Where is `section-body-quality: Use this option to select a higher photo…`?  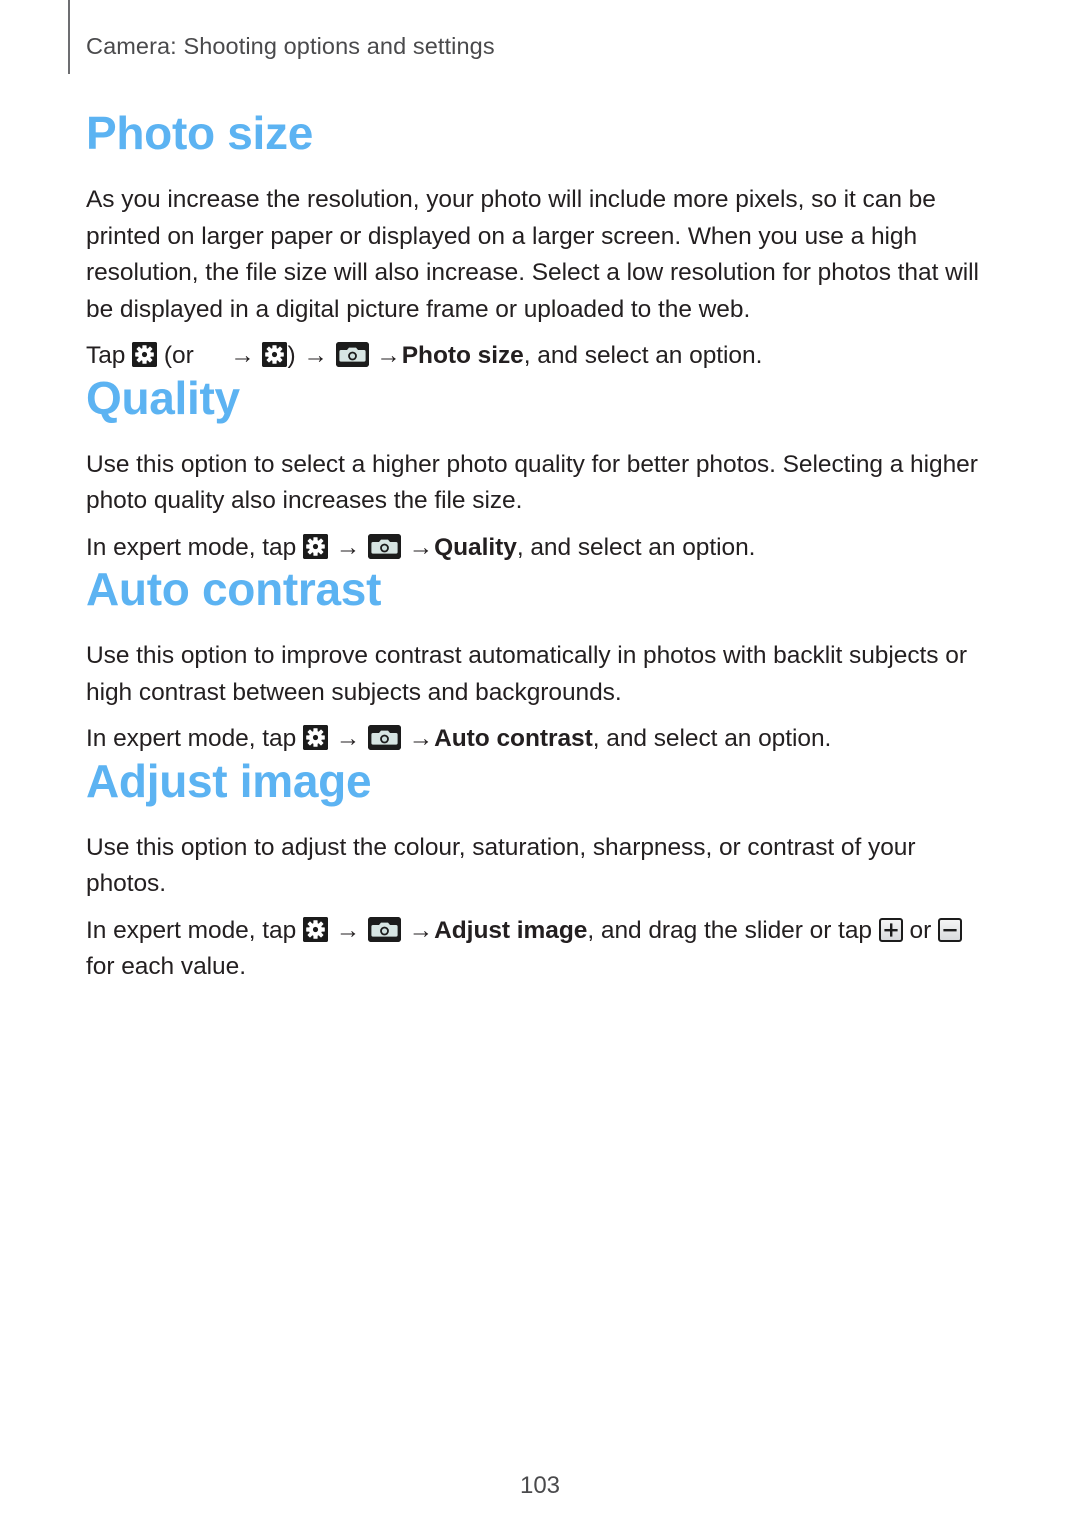
section-body-quality: Use this option to select a higher photo… is located at coordinates (532, 482).